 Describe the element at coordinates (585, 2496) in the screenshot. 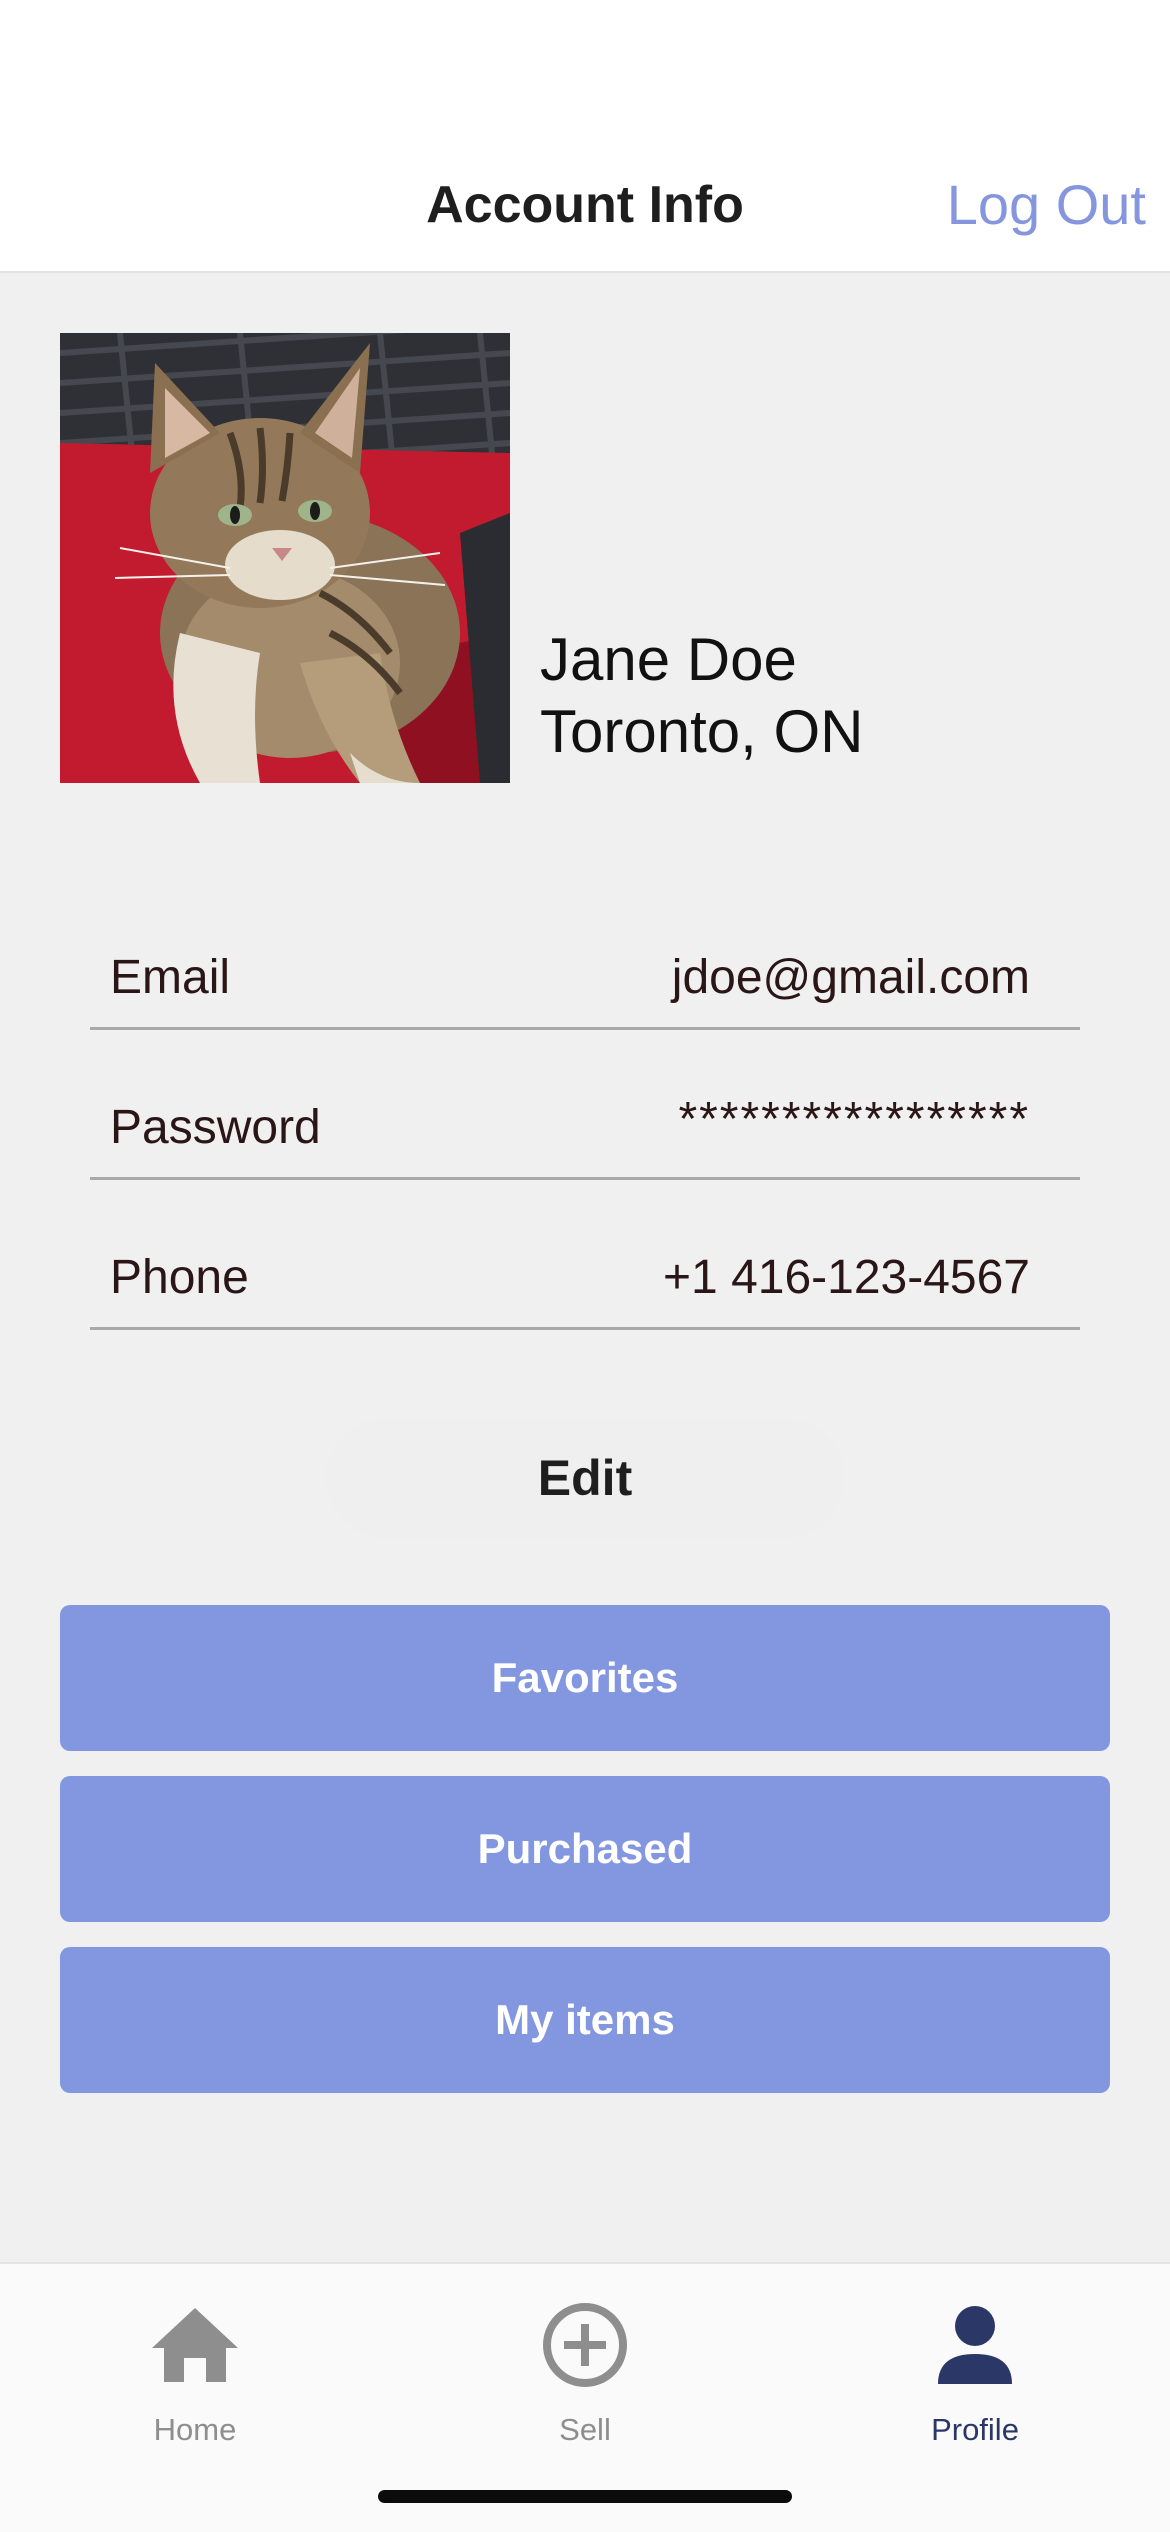

I see `home-indicator` at that location.